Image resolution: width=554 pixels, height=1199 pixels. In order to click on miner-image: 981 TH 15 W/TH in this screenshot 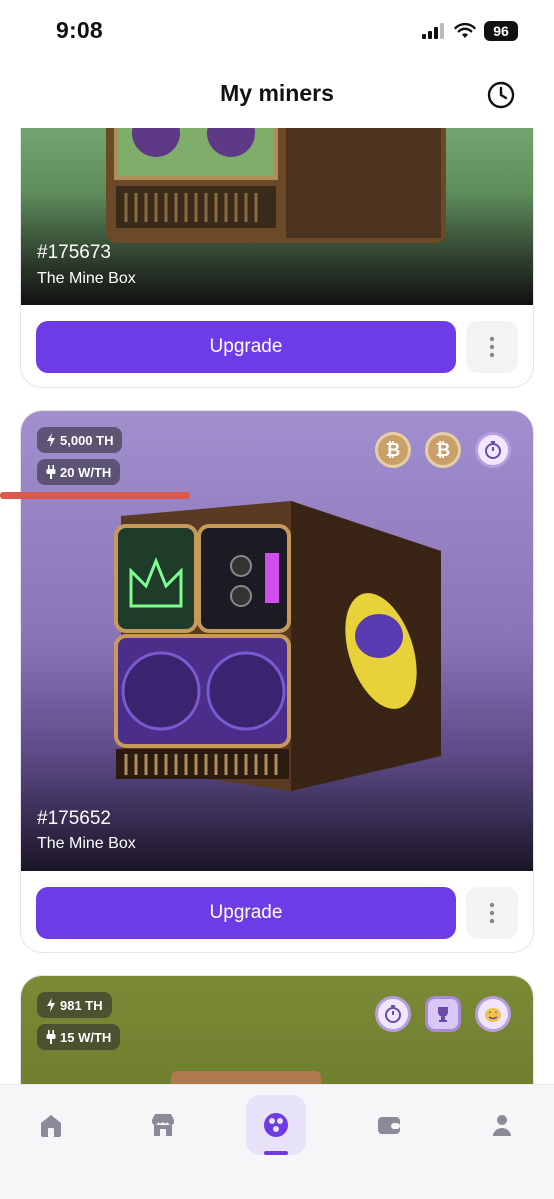, I will do `click(277, 1030)`.